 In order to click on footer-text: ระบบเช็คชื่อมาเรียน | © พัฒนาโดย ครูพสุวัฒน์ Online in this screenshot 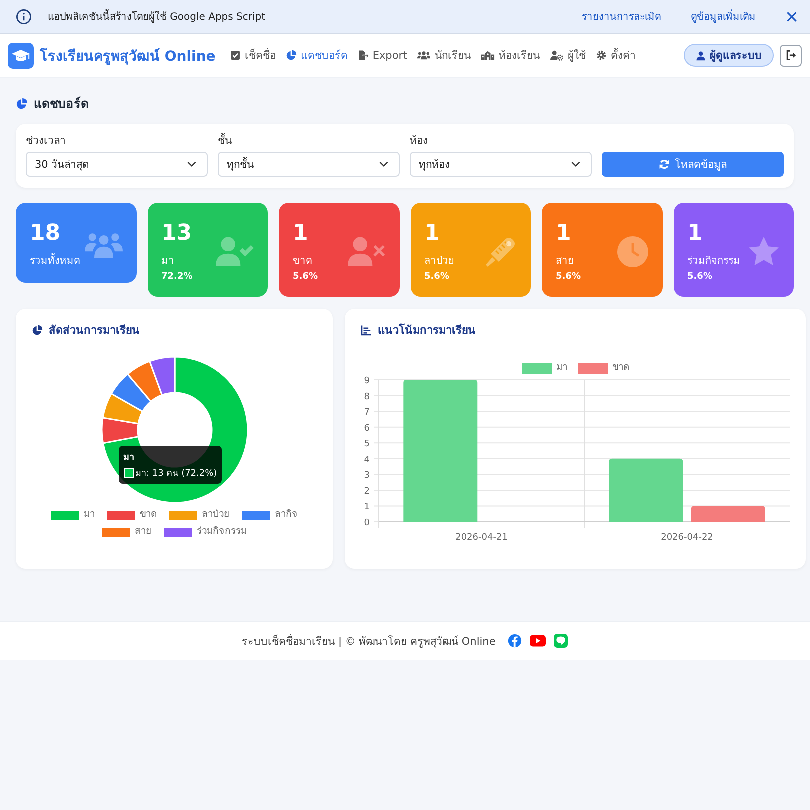, I will do `click(369, 641)`.